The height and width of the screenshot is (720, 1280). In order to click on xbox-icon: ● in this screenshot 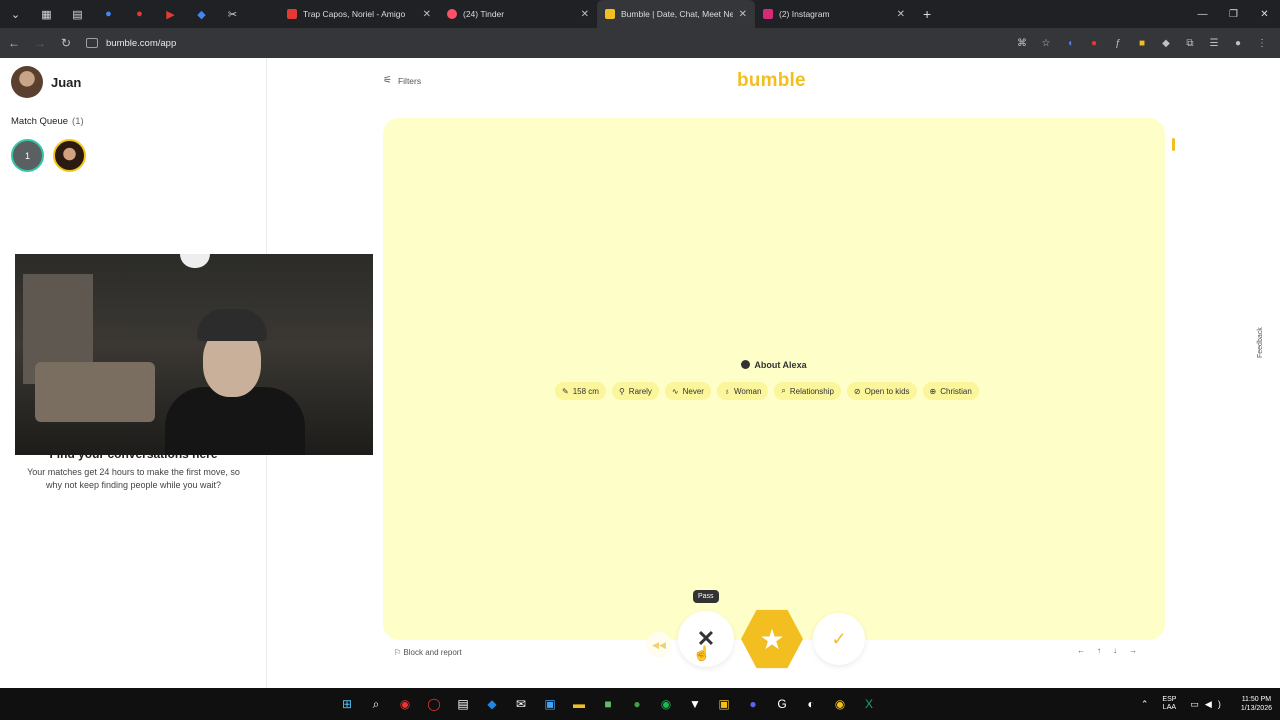, I will do `click(637, 704)`.